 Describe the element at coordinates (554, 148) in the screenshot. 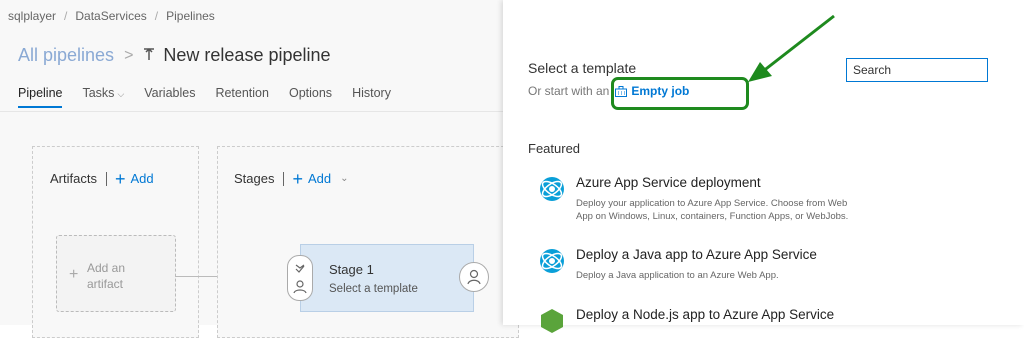

I see `featured-label: Featured` at that location.